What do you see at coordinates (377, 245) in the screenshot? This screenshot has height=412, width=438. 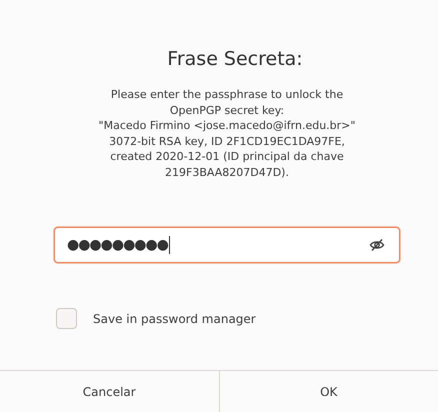 I see `hidden-eye-icon` at bounding box center [377, 245].